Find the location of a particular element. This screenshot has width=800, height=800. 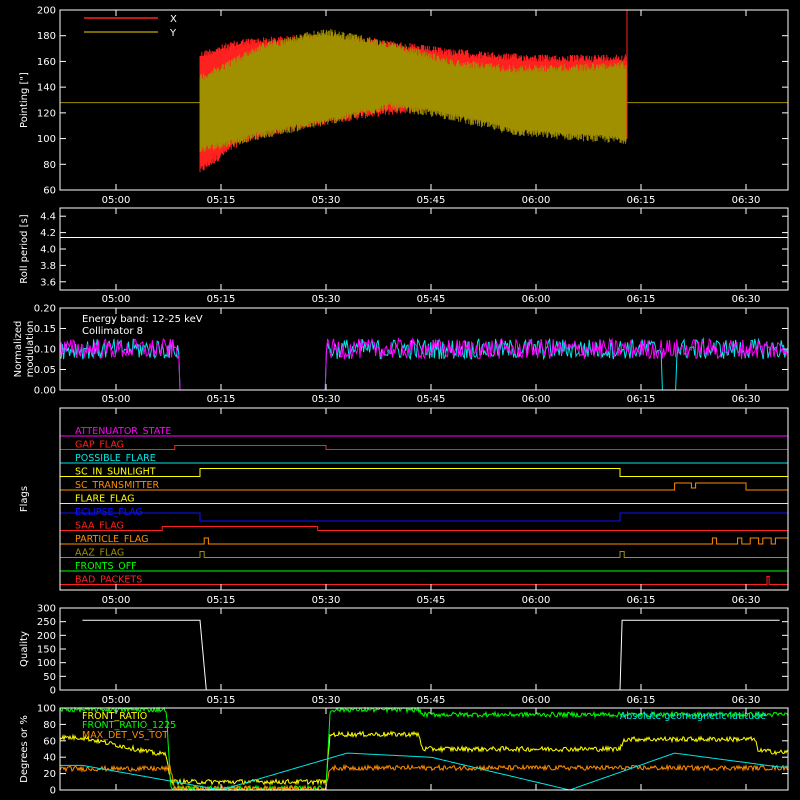

flag-line-particle_flag is located at coordinates (424, 541).